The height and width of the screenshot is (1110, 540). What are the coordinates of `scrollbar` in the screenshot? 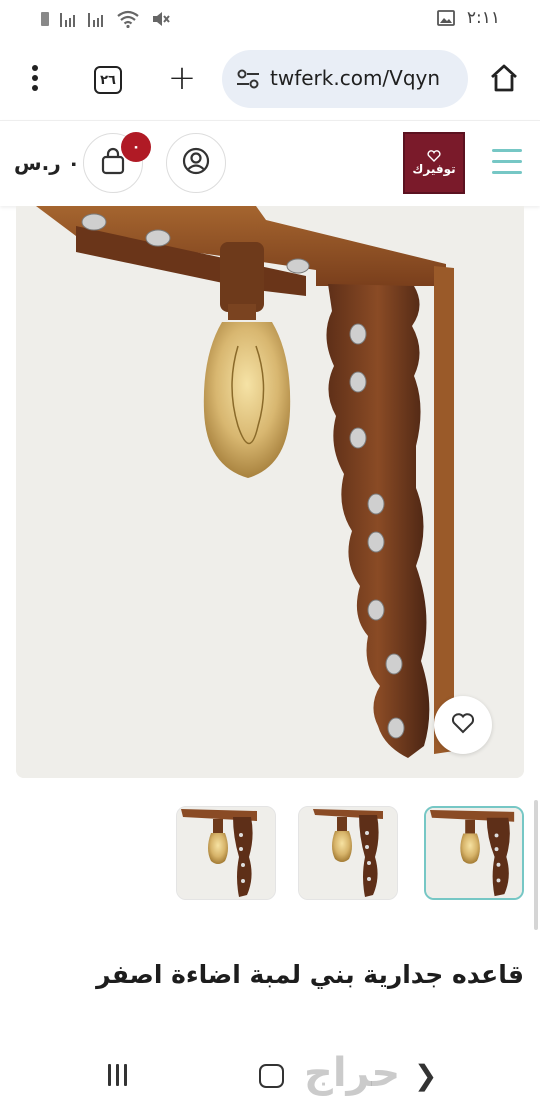 It's located at (536, 865).